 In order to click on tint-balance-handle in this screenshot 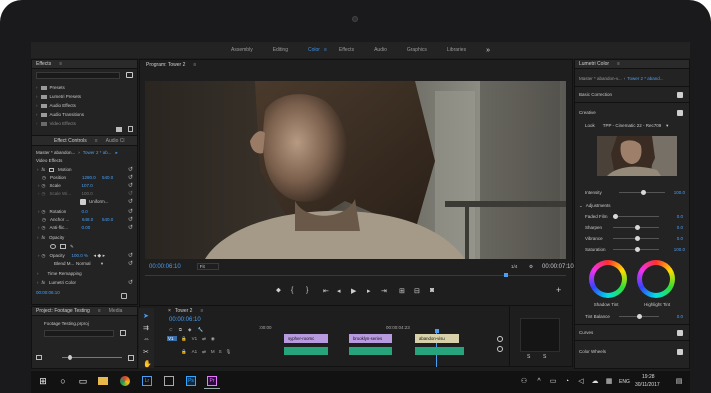, I will do `click(639, 316)`.